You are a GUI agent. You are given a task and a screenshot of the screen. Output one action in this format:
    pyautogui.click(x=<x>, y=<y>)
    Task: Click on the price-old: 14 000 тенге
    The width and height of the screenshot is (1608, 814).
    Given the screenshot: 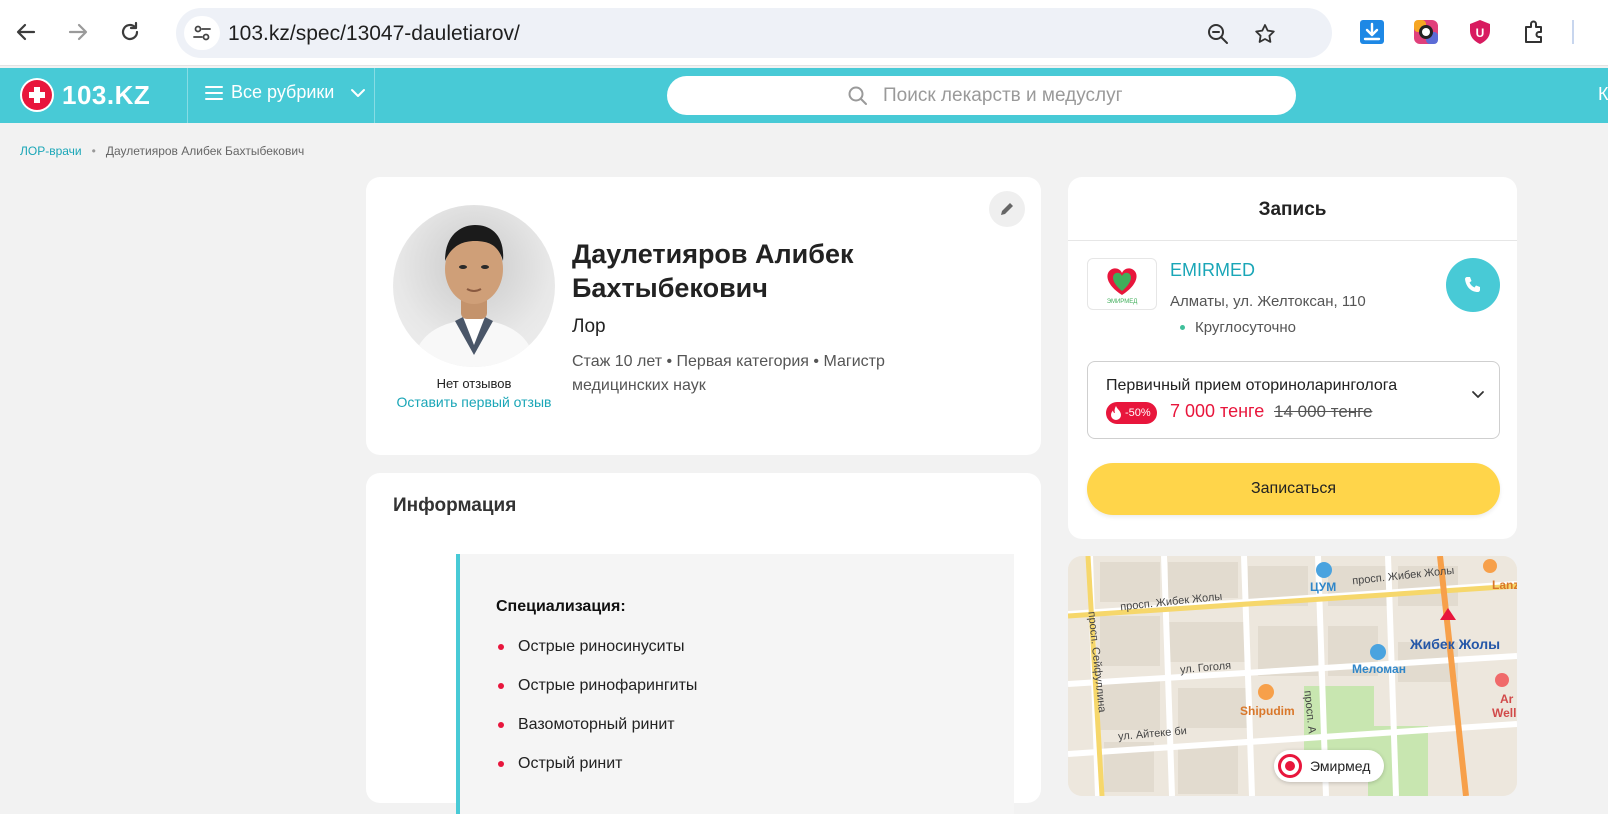 What is the action you would take?
    pyautogui.click(x=1323, y=411)
    